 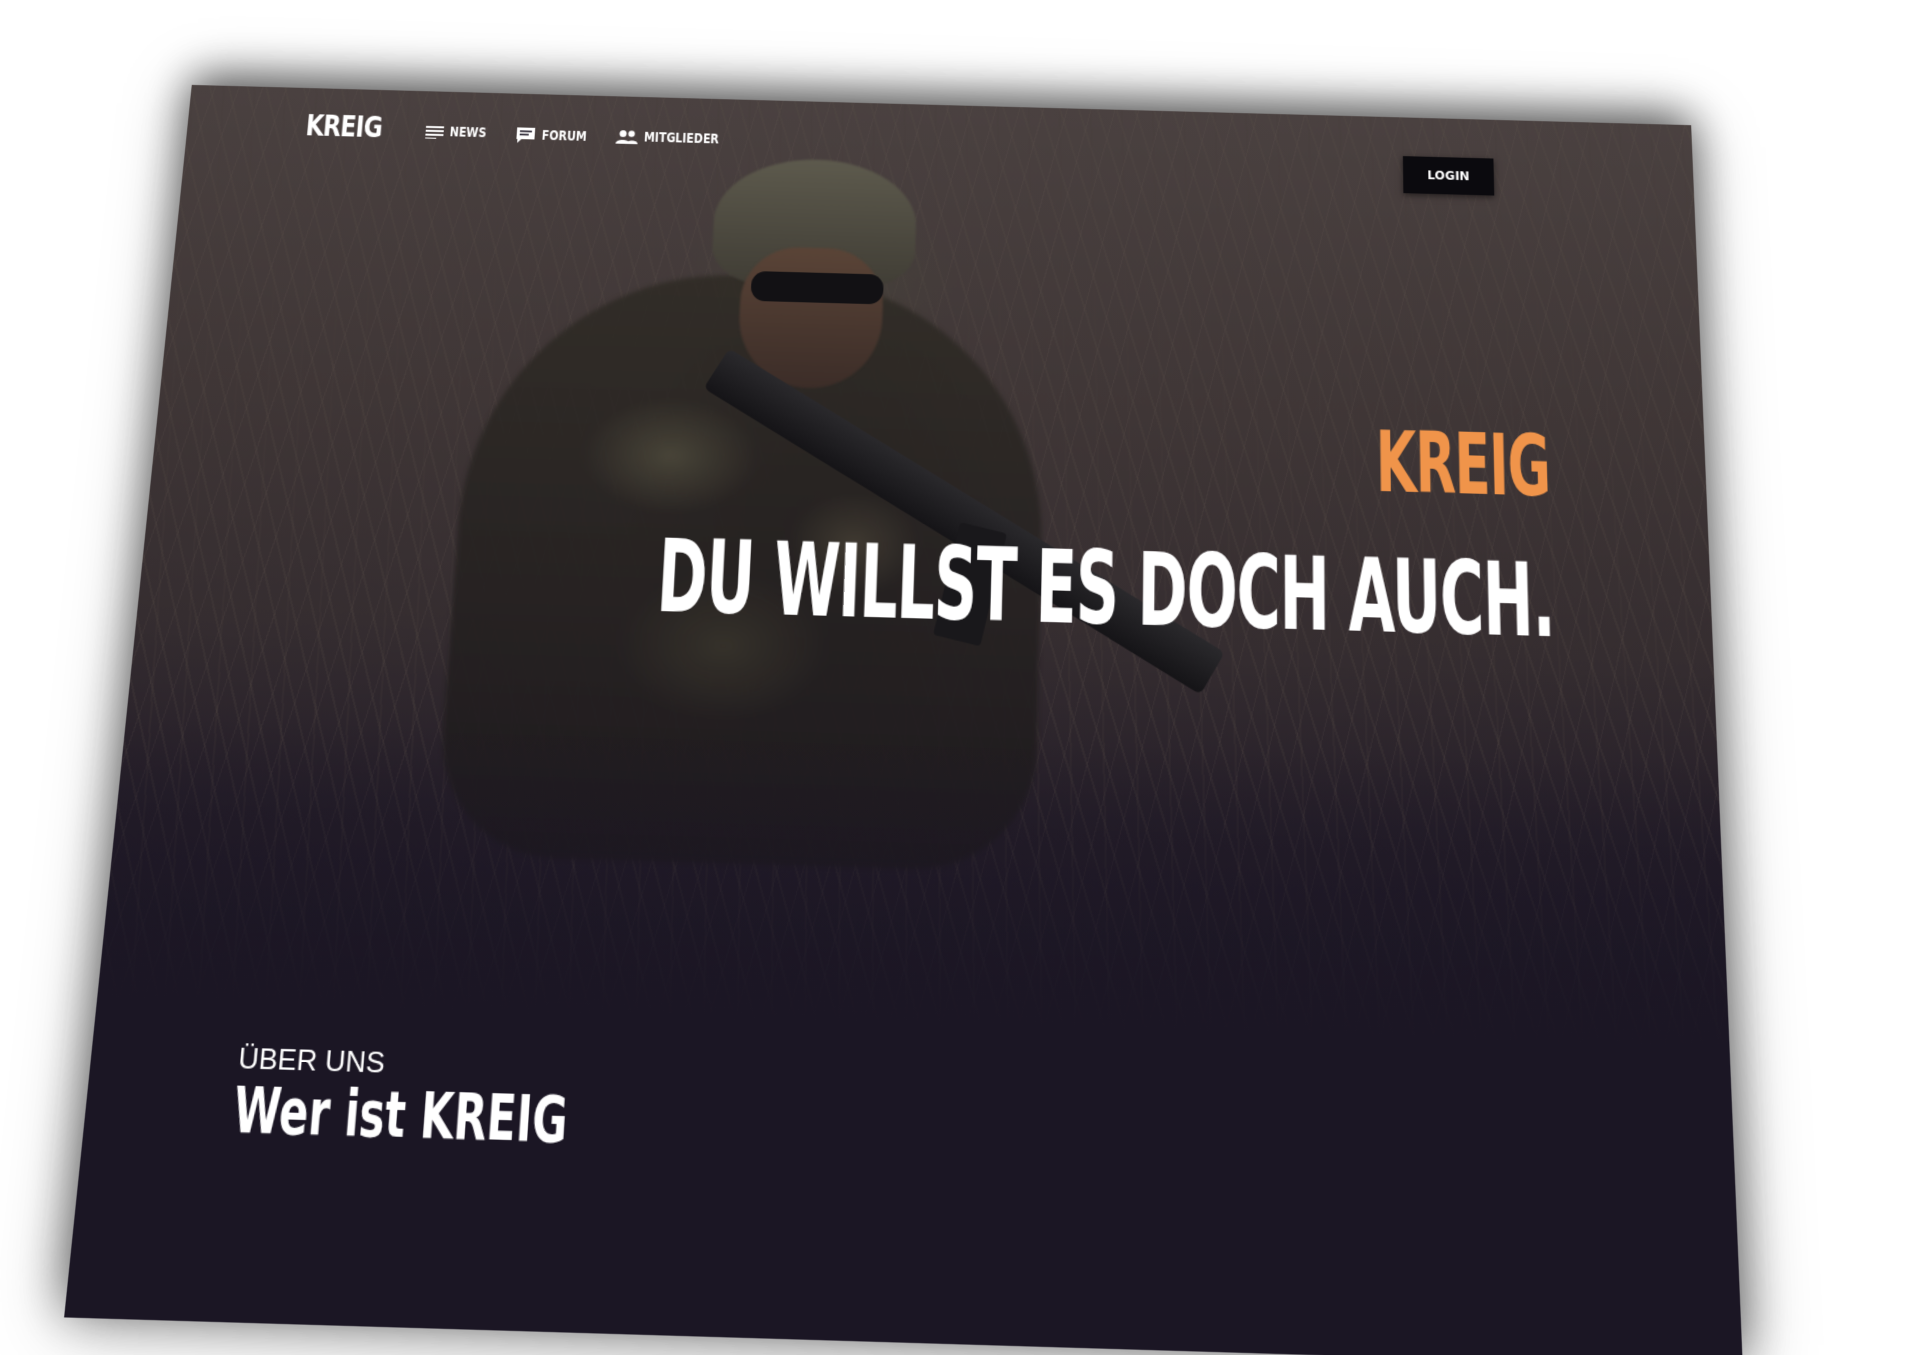 What do you see at coordinates (626, 137) in the screenshot?
I see `members-icon` at bounding box center [626, 137].